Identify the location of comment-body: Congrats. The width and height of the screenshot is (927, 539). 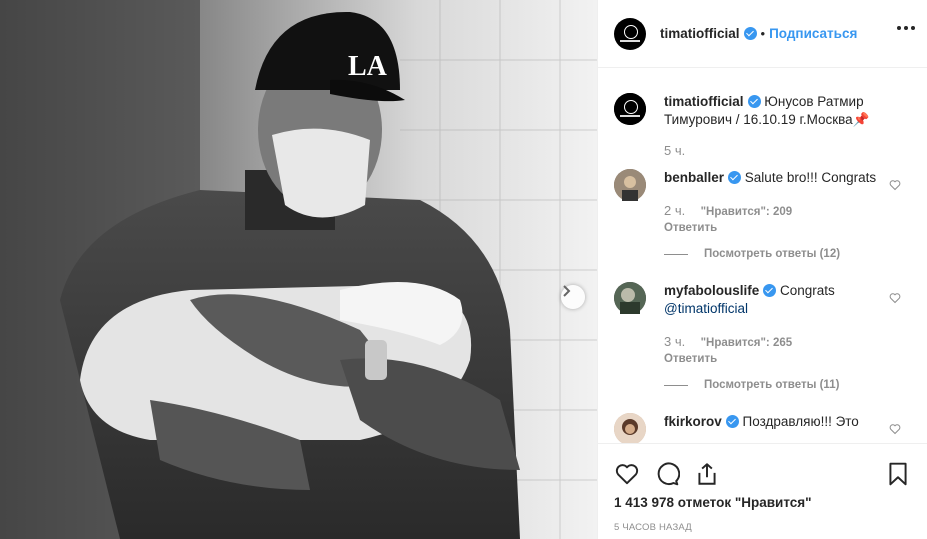
(807, 290).